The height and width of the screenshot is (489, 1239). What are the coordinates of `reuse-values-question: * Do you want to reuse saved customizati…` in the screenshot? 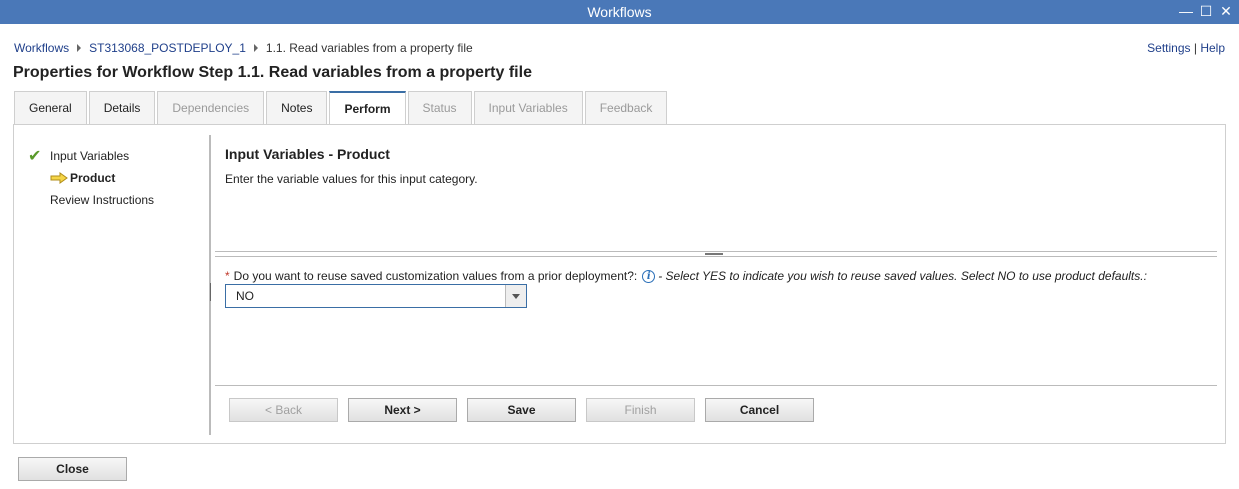 It's located at (686, 276).